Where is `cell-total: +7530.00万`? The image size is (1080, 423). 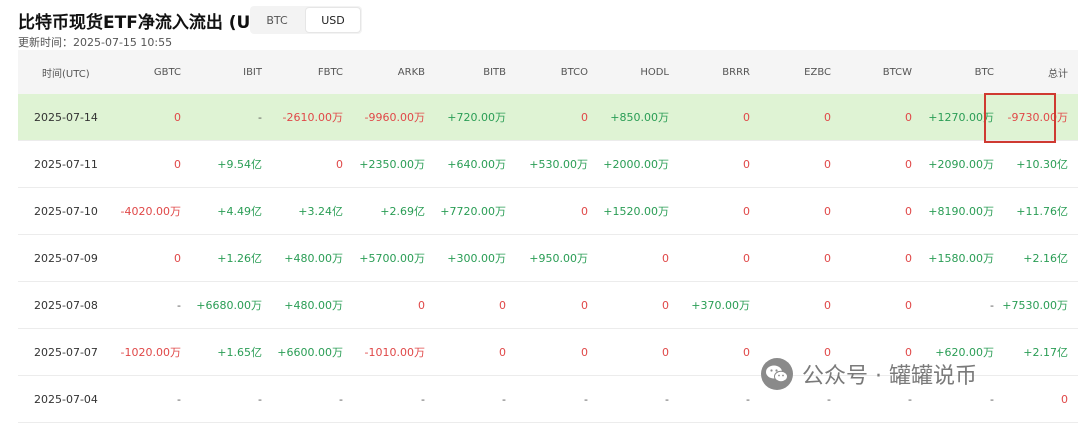 cell-total: +7530.00万 is located at coordinates (1035, 305).